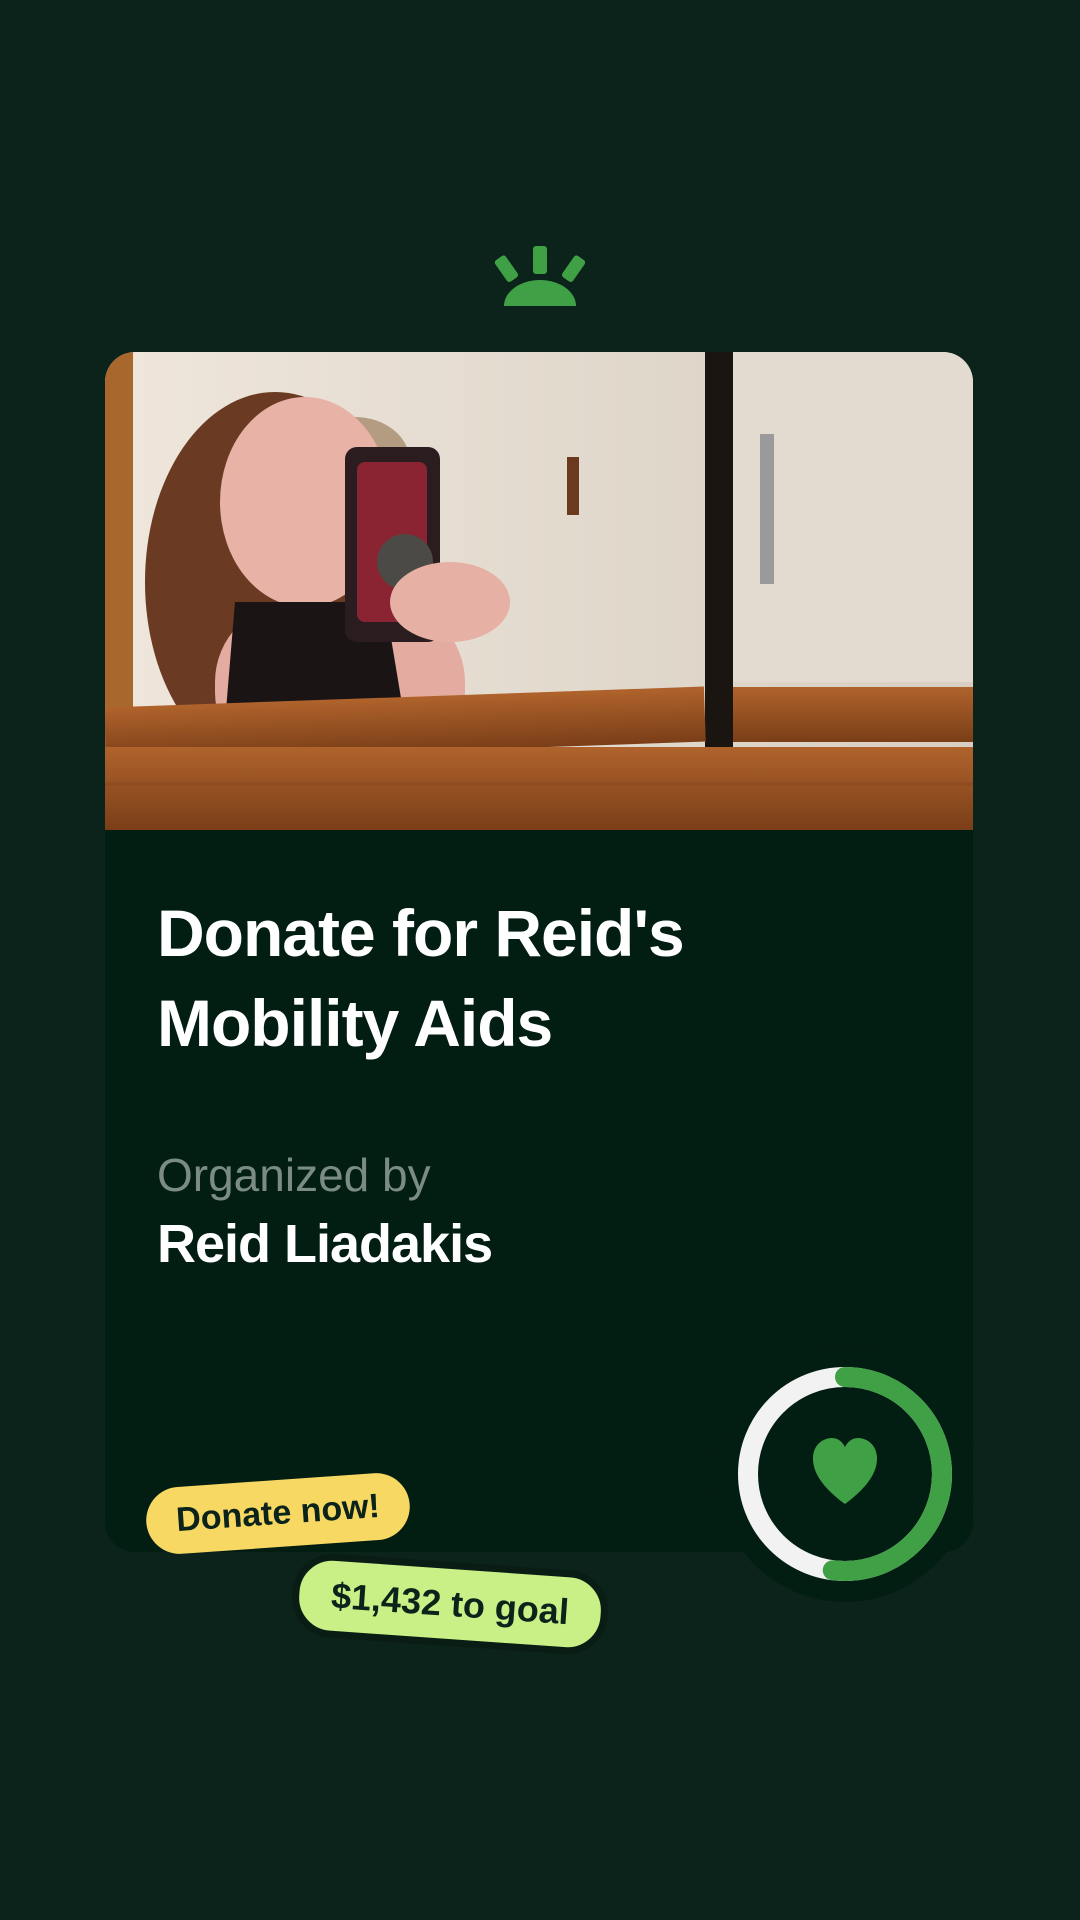 The width and height of the screenshot is (1080, 1920). I want to click on donation-progress-ring, so click(845, 1474).